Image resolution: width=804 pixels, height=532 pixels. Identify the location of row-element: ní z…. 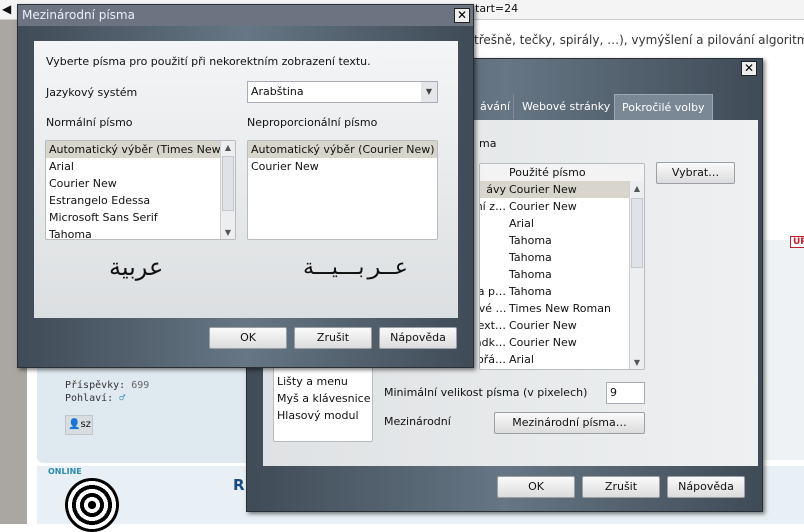
(493, 206).